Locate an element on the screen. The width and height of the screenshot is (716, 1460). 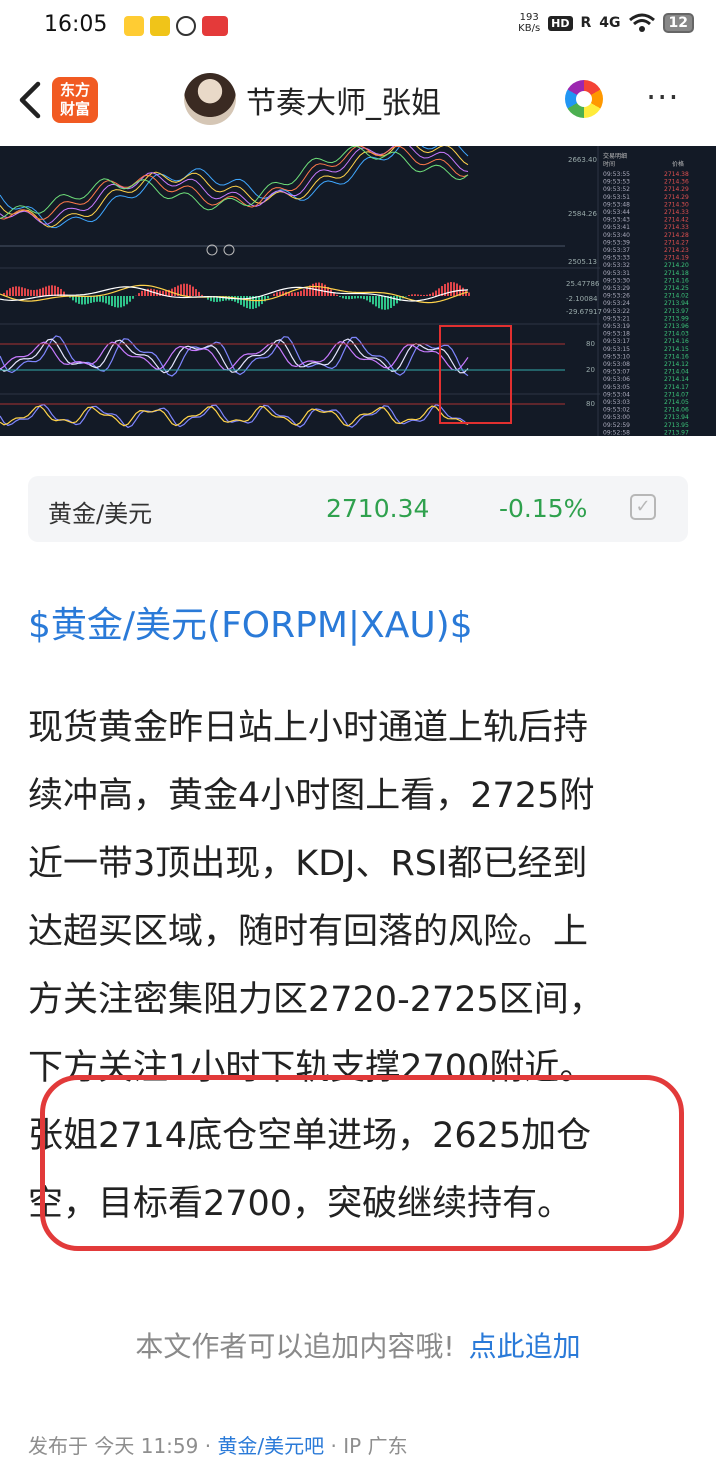
trade-time: 09:53:00 is located at coordinates (616, 417).